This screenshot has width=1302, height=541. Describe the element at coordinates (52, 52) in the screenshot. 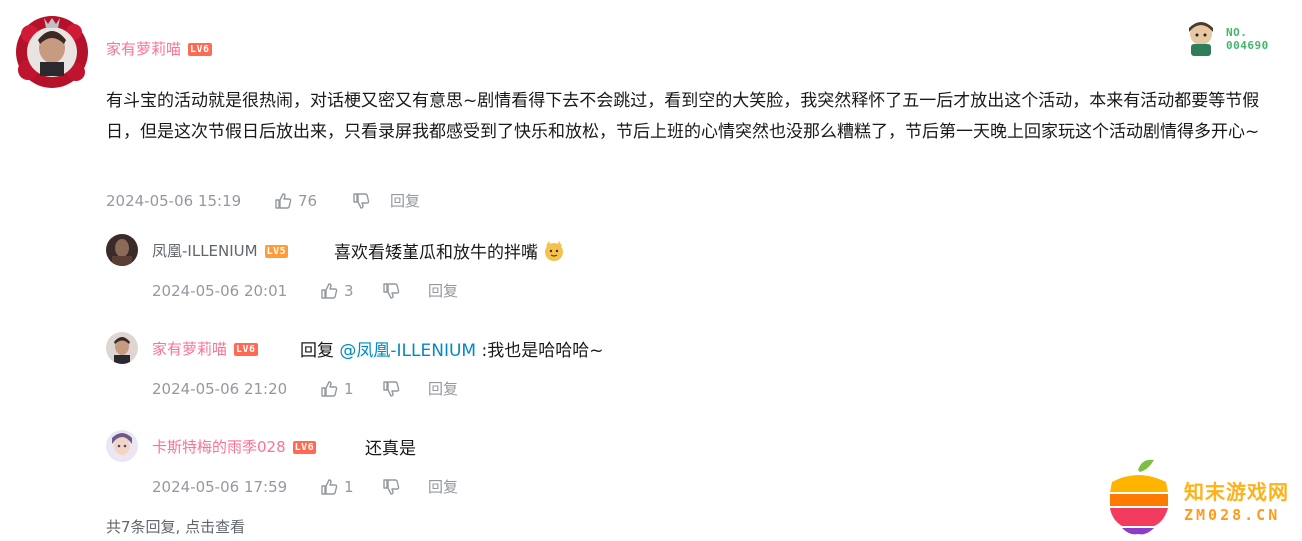

I see `main-avatar` at that location.